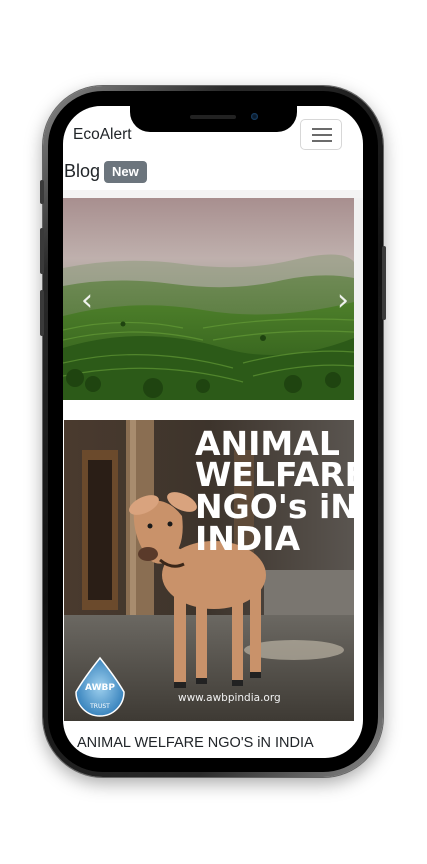  What do you see at coordinates (195, 743) in the screenshot?
I see `blog-card-title: ANIMAL WELFARE NGO'S iN INDIA` at bounding box center [195, 743].